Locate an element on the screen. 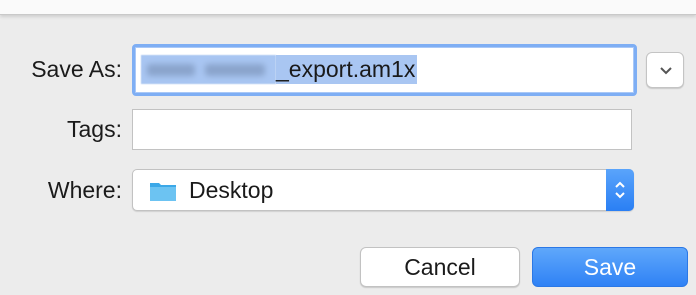  save-button: Save is located at coordinates (610, 267).